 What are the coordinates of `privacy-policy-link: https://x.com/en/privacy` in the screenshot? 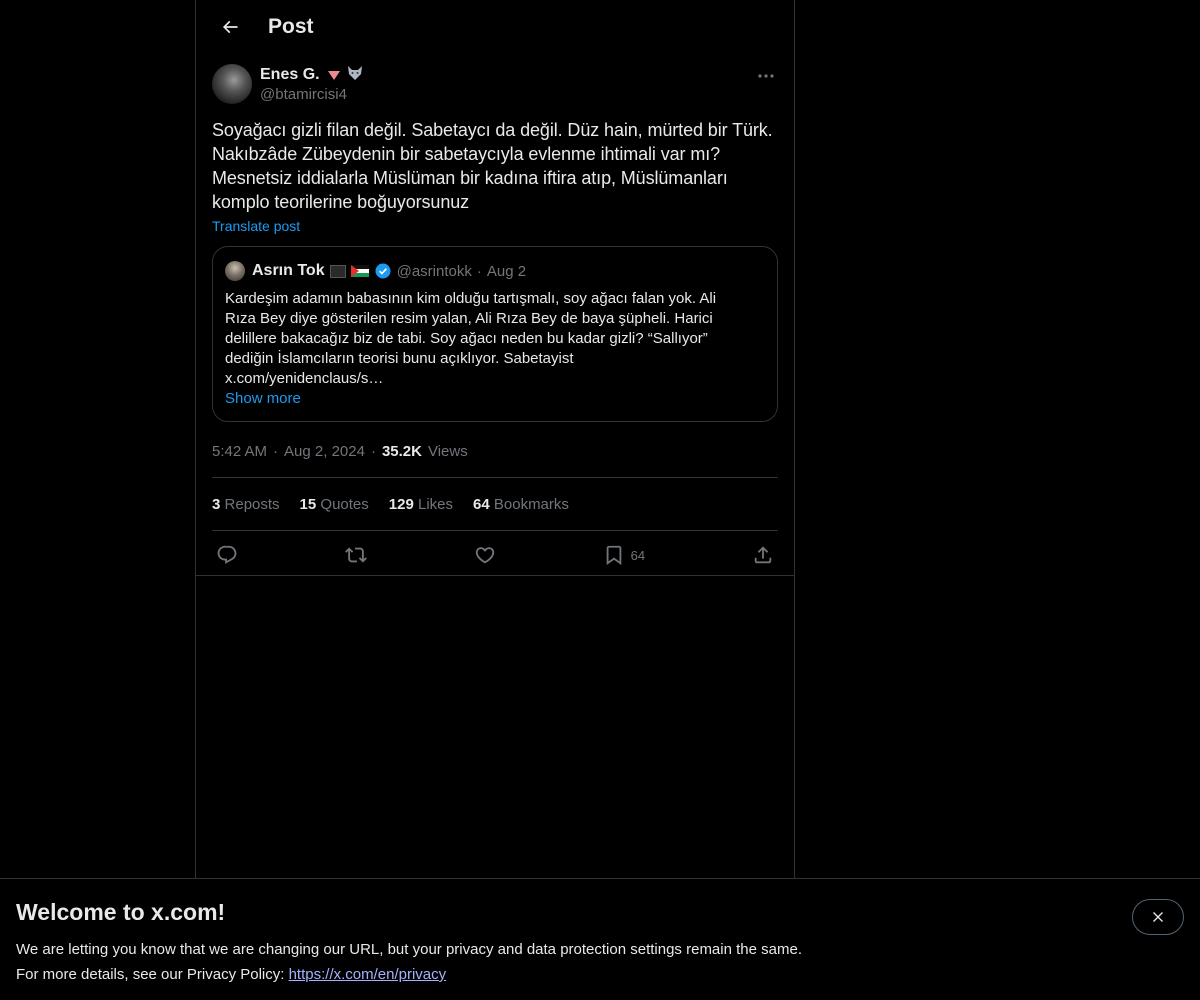 It's located at (368, 974).